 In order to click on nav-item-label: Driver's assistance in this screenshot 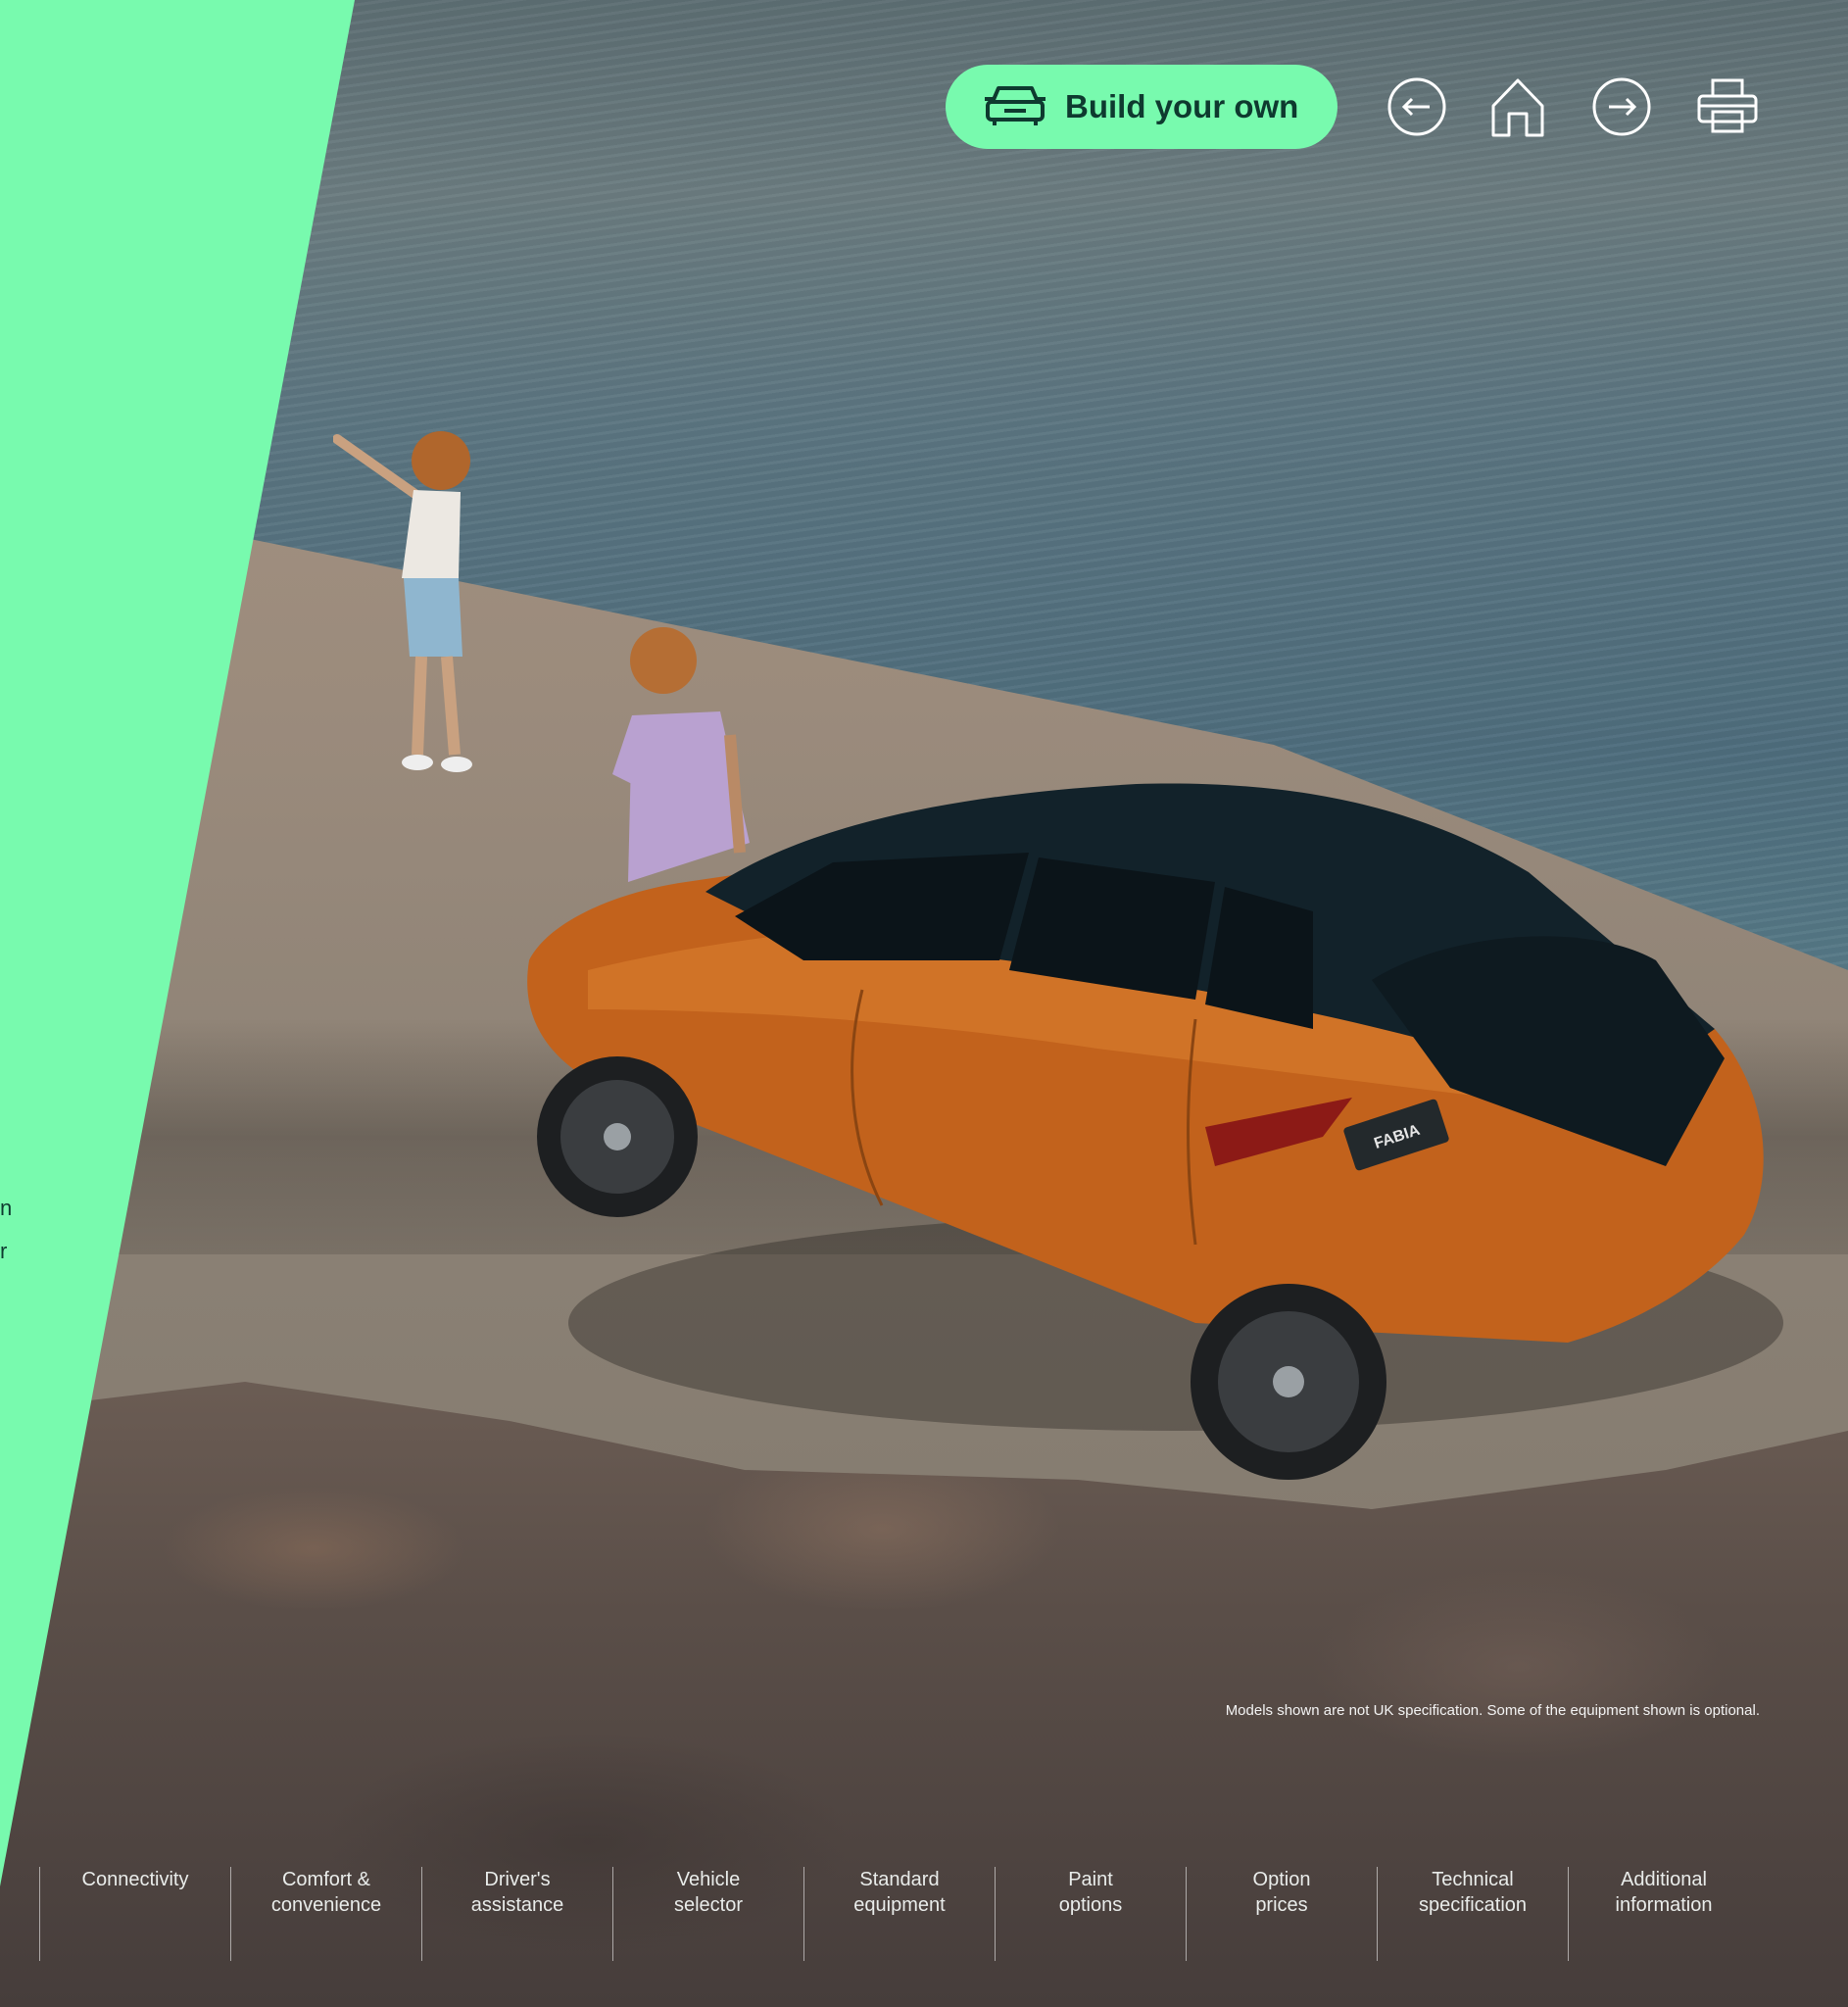, I will do `click(517, 1892)`.